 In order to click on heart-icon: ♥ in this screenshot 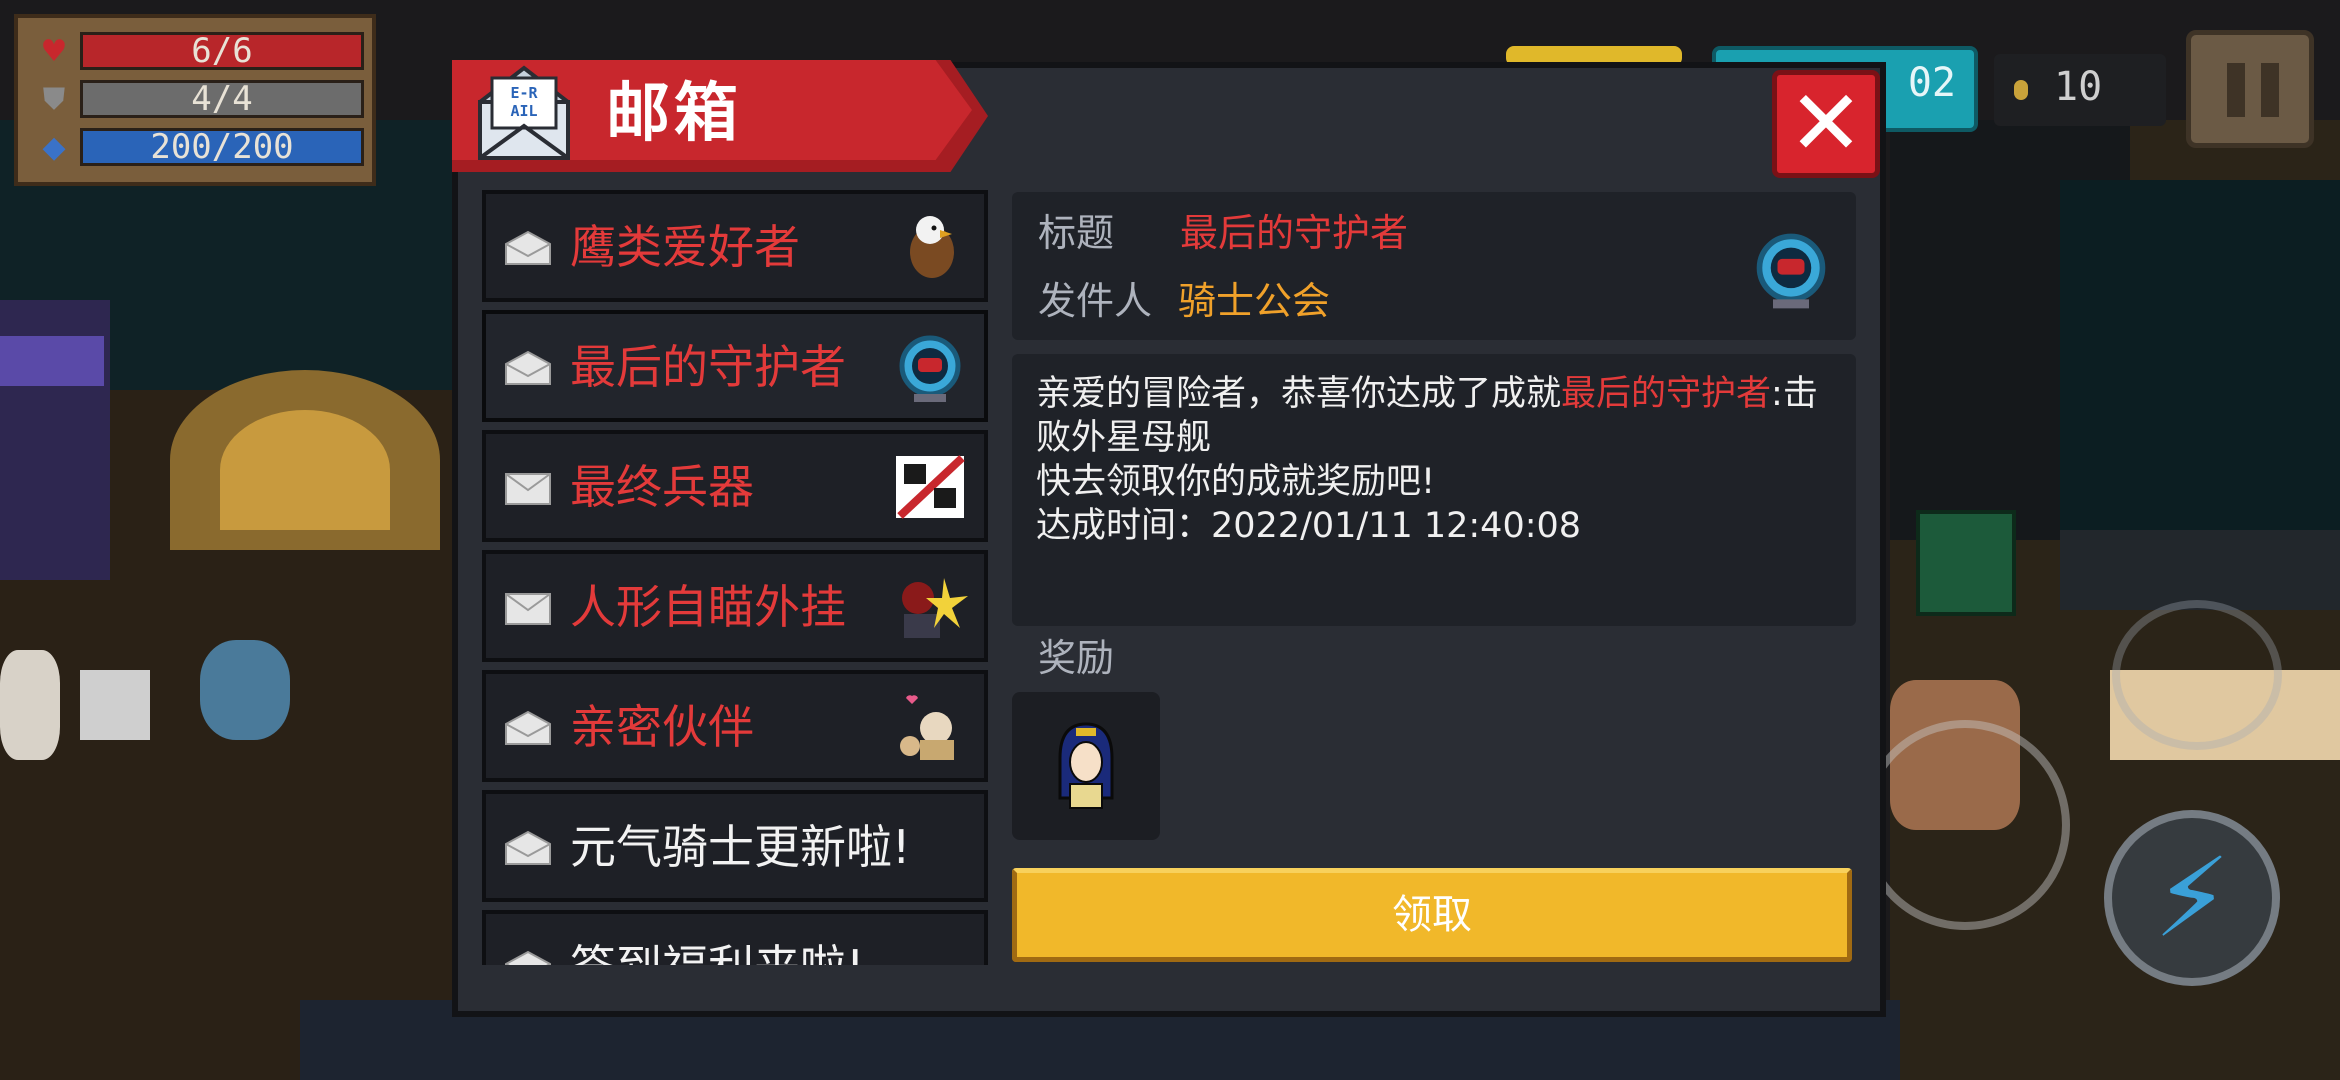, I will do `click(54, 51)`.